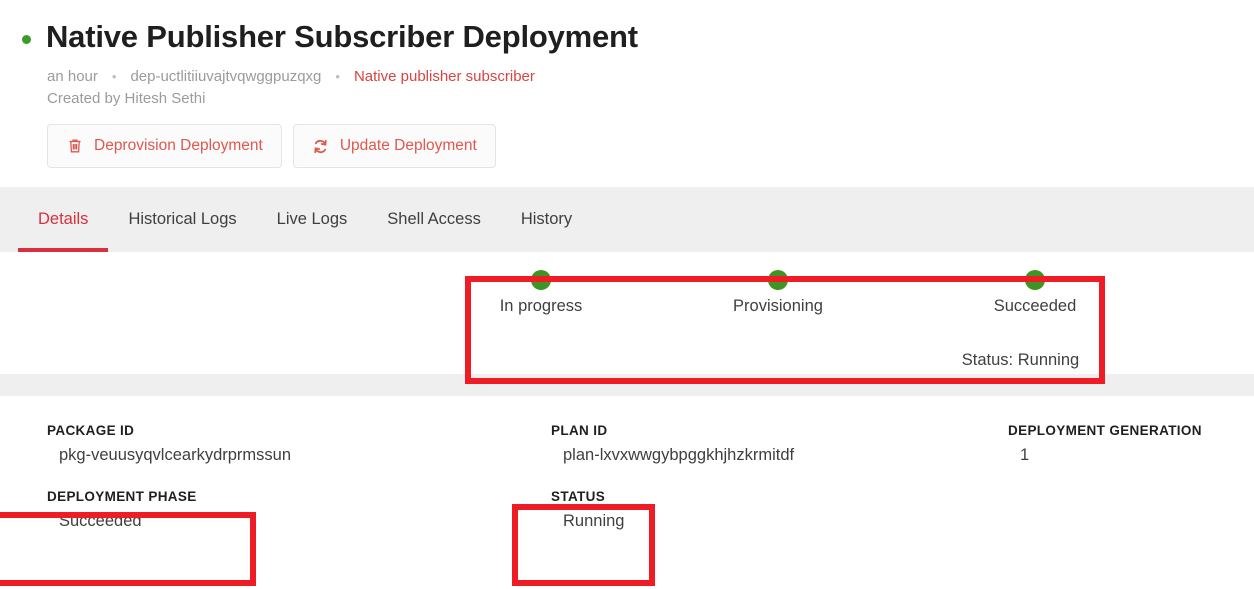 This screenshot has width=1254, height=589. Describe the element at coordinates (100, 521) in the screenshot. I see `detail-deployment-phase-value: Succeeded` at that location.